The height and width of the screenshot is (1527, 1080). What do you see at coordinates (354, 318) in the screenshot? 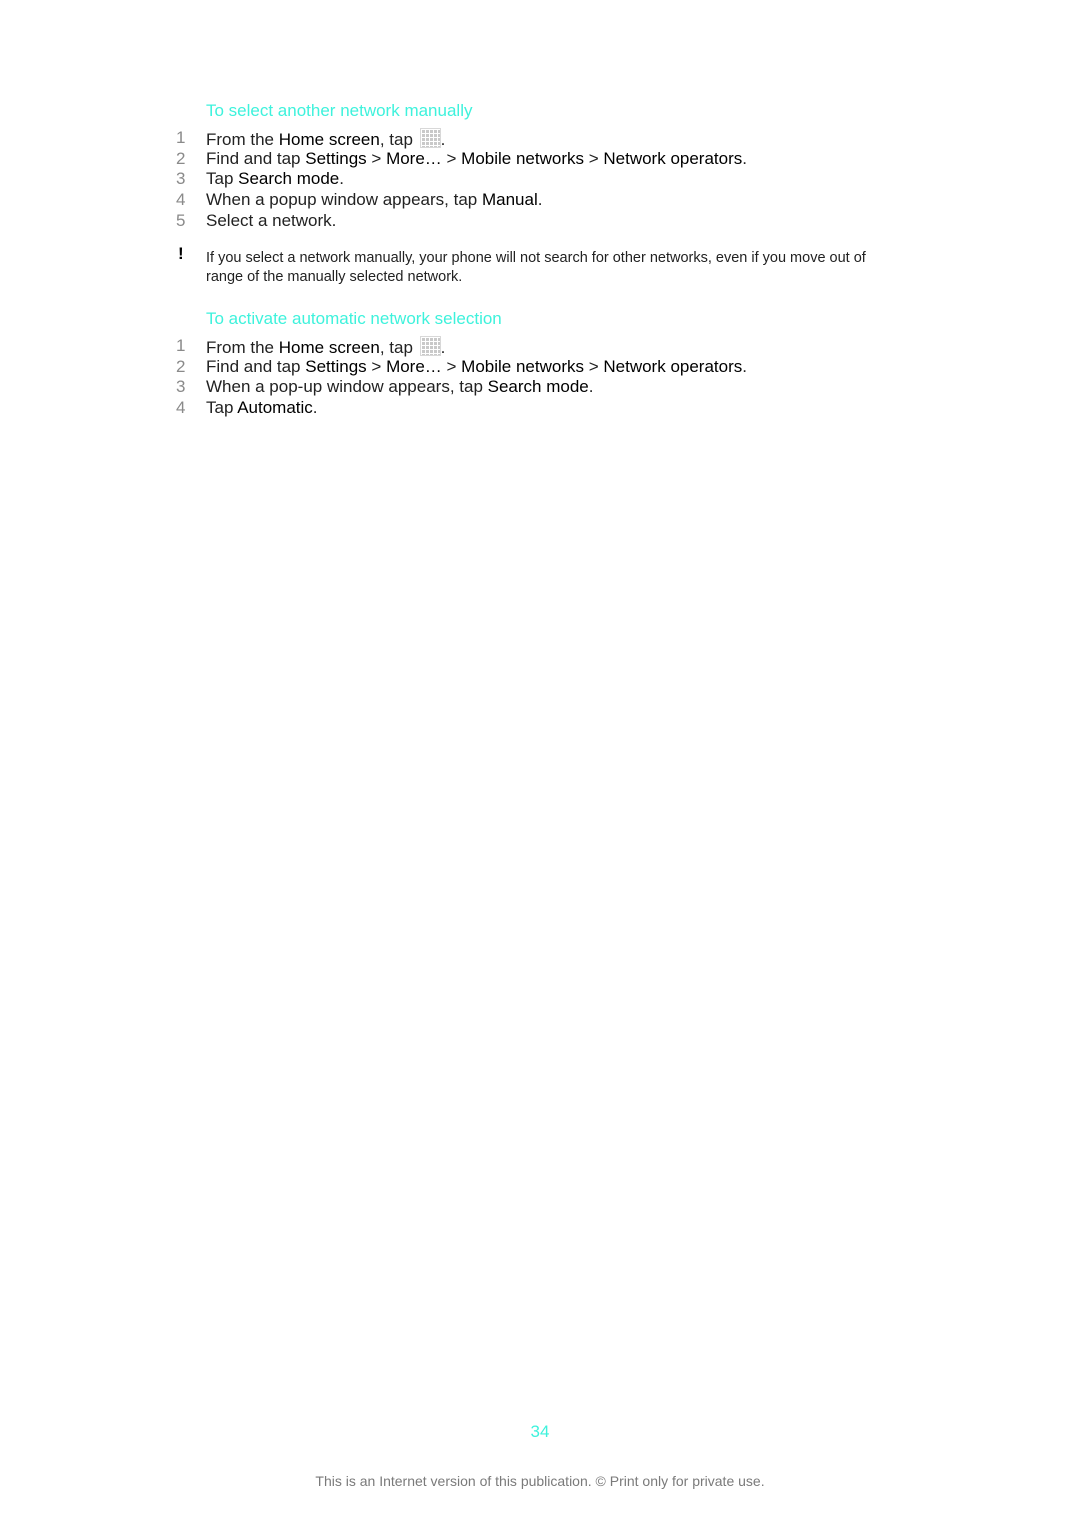
I see `section-heading-automatic: To activate automatic network selection` at bounding box center [354, 318].